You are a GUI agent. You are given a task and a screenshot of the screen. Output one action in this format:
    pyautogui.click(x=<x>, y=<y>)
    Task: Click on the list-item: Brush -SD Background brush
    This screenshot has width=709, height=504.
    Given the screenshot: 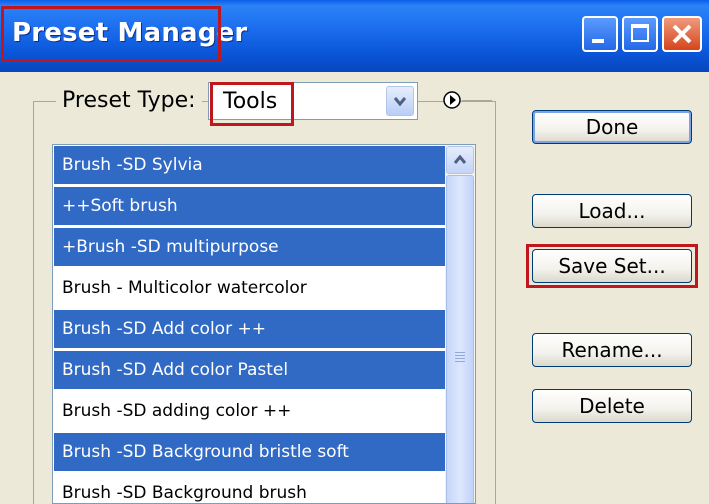 What is the action you would take?
    pyautogui.click(x=249, y=488)
    